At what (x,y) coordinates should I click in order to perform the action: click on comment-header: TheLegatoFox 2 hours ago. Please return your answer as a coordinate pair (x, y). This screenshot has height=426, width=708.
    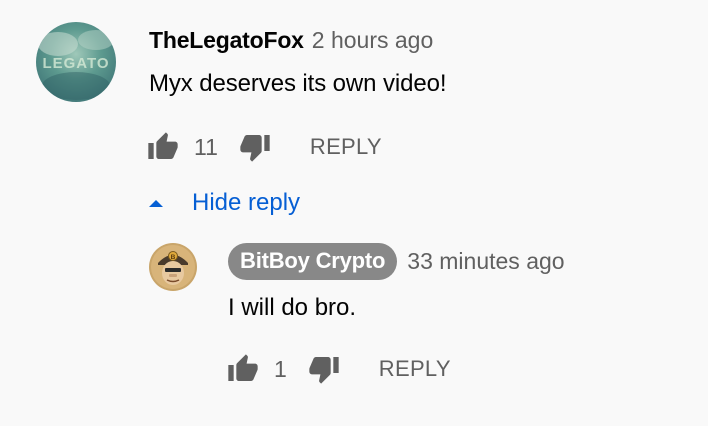
    Looking at the image, I should click on (291, 40).